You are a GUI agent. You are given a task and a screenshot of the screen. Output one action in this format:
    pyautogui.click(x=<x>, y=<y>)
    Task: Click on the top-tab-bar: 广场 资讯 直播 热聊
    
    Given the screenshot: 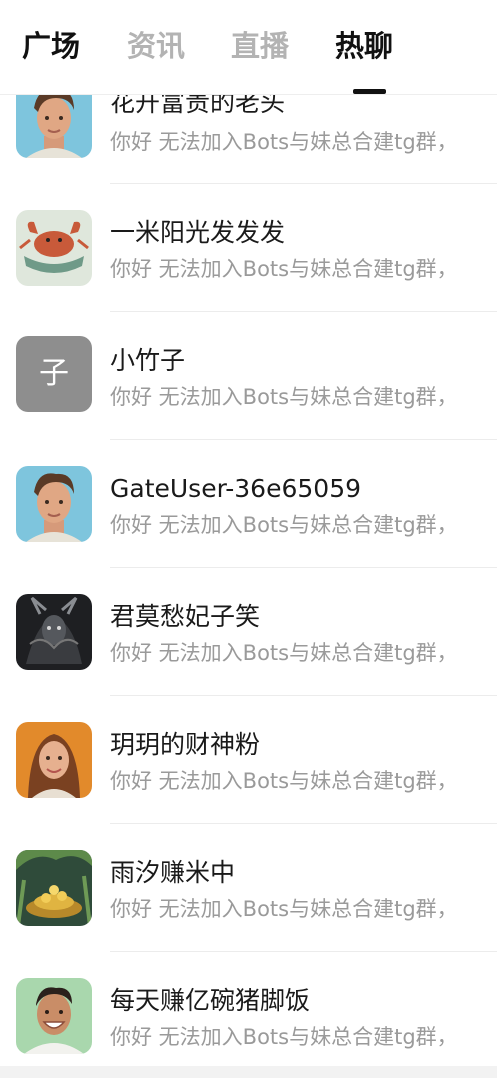 What is the action you would take?
    pyautogui.click(x=248, y=47)
    